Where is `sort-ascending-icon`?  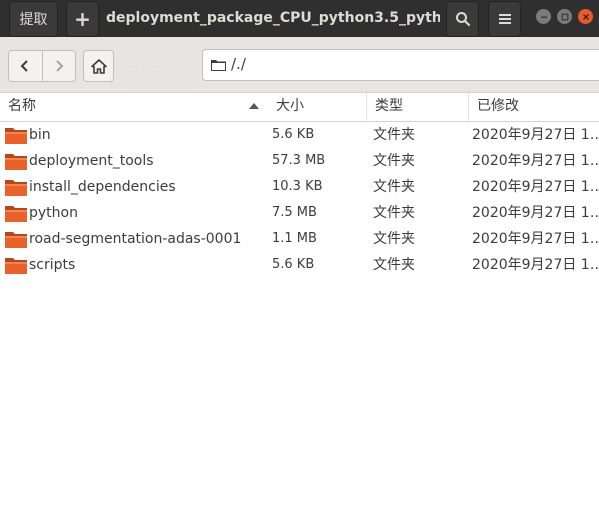 sort-ascending-icon is located at coordinates (254, 106).